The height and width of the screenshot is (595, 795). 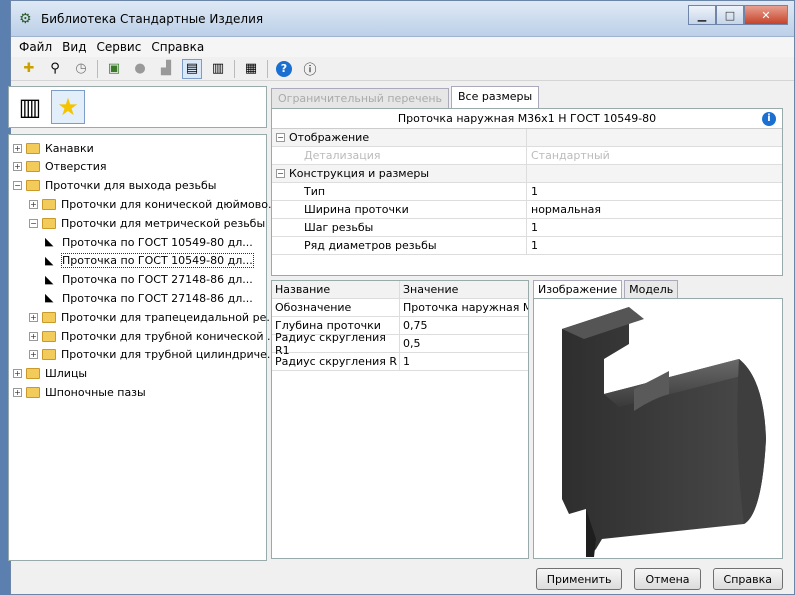 What do you see at coordinates (579, 579) in the screenshot?
I see `apply-button: Применить` at bounding box center [579, 579].